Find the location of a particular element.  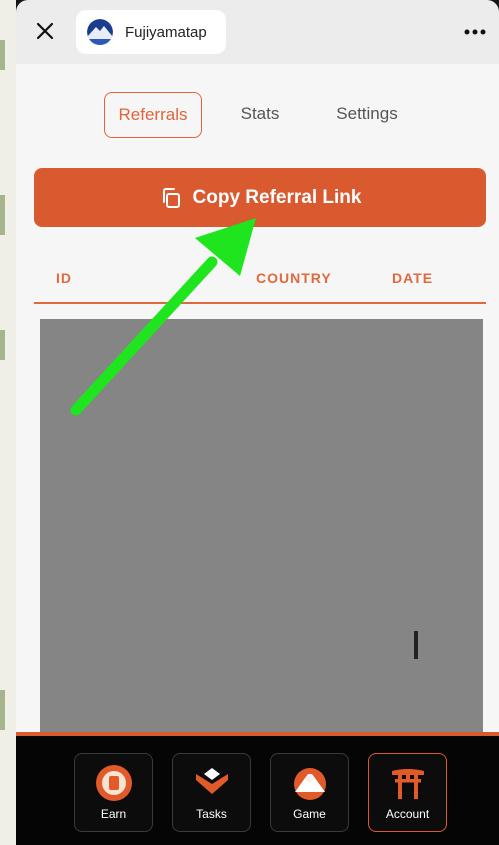

nav-tasks: Tasks is located at coordinates (211, 792).